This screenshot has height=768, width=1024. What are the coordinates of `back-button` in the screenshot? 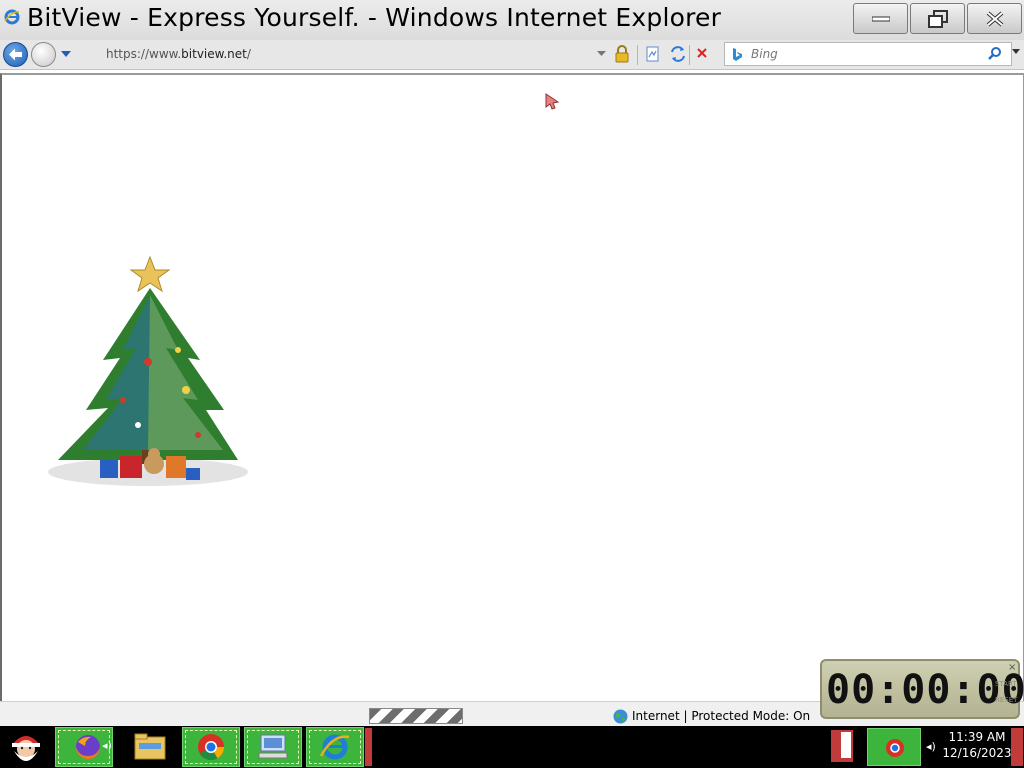 It's located at (15, 54).